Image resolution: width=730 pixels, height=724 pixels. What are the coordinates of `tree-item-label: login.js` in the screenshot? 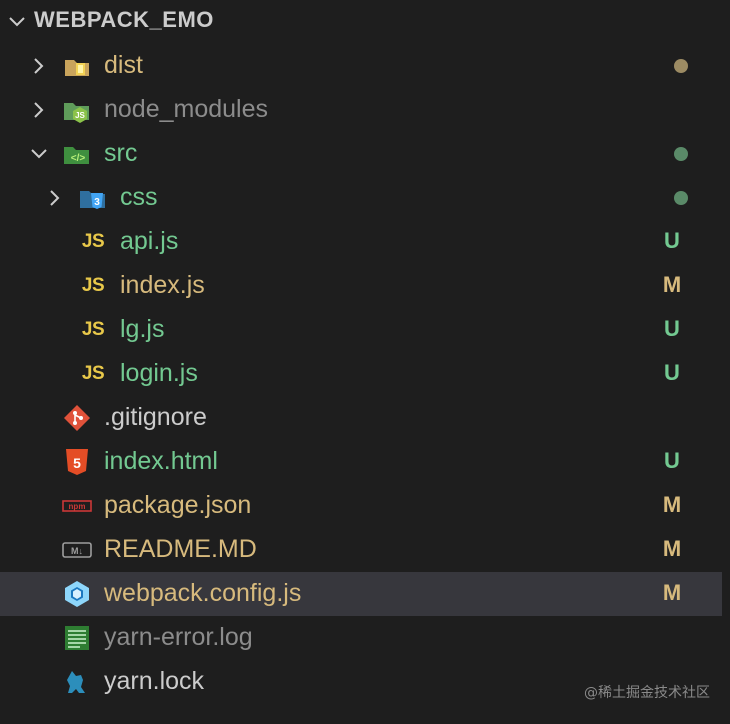 It's located at (159, 373).